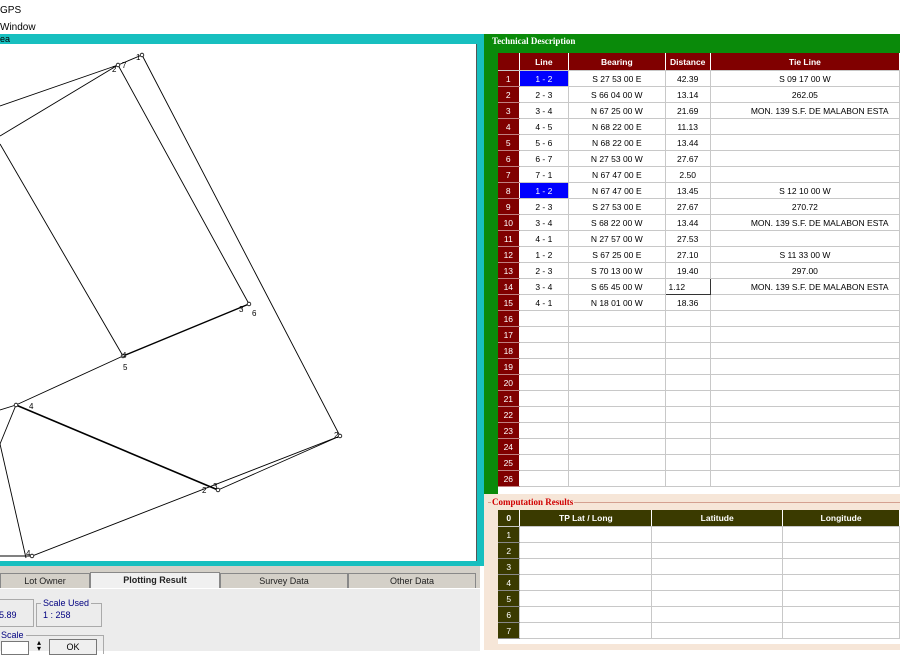 The image size is (900, 655). Describe the element at coordinates (509, 350) in the screenshot. I see `row-number: 18` at that location.